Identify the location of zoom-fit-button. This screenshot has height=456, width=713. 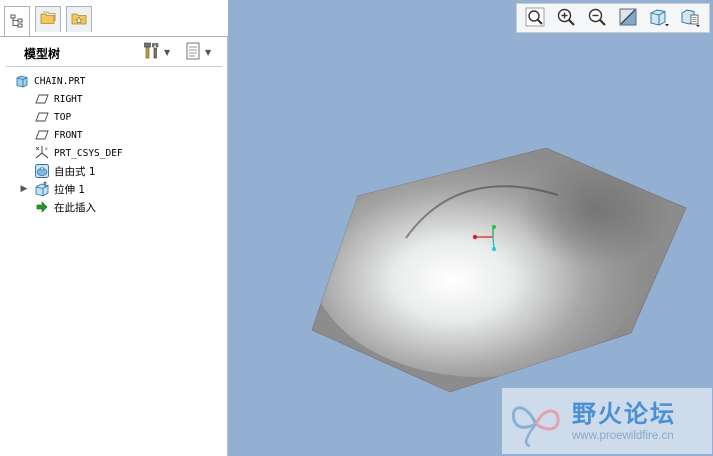
(535, 18).